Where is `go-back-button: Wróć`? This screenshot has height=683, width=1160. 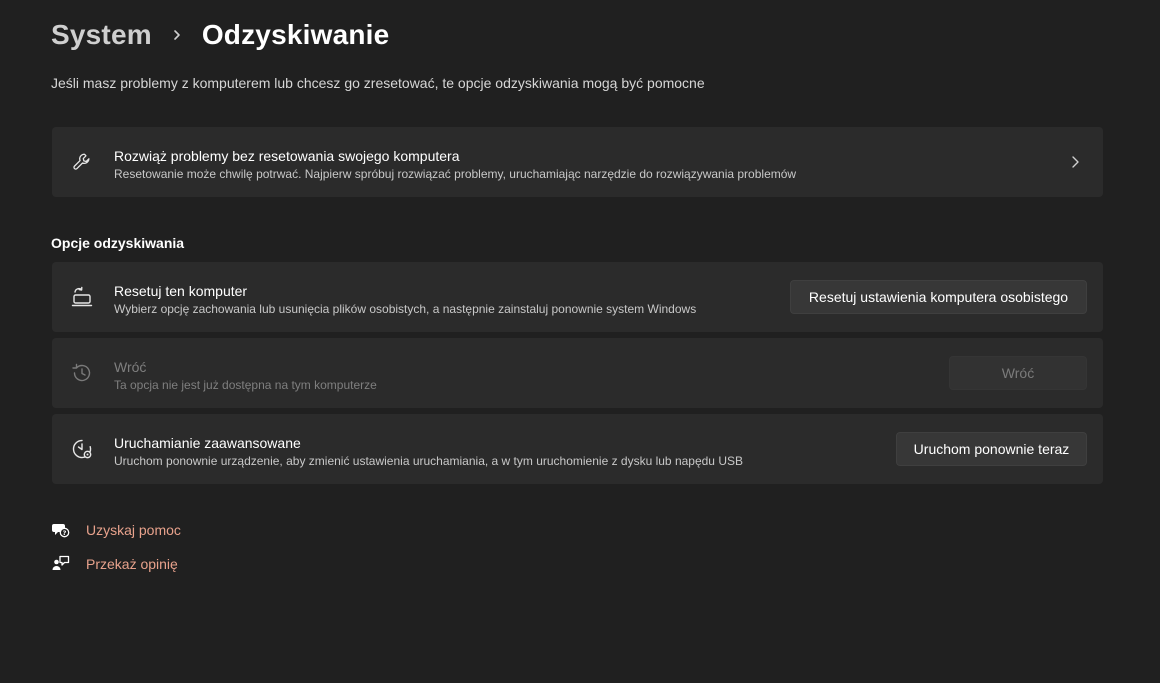 go-back-button: Wróć is located at coordinates (1018, 373).